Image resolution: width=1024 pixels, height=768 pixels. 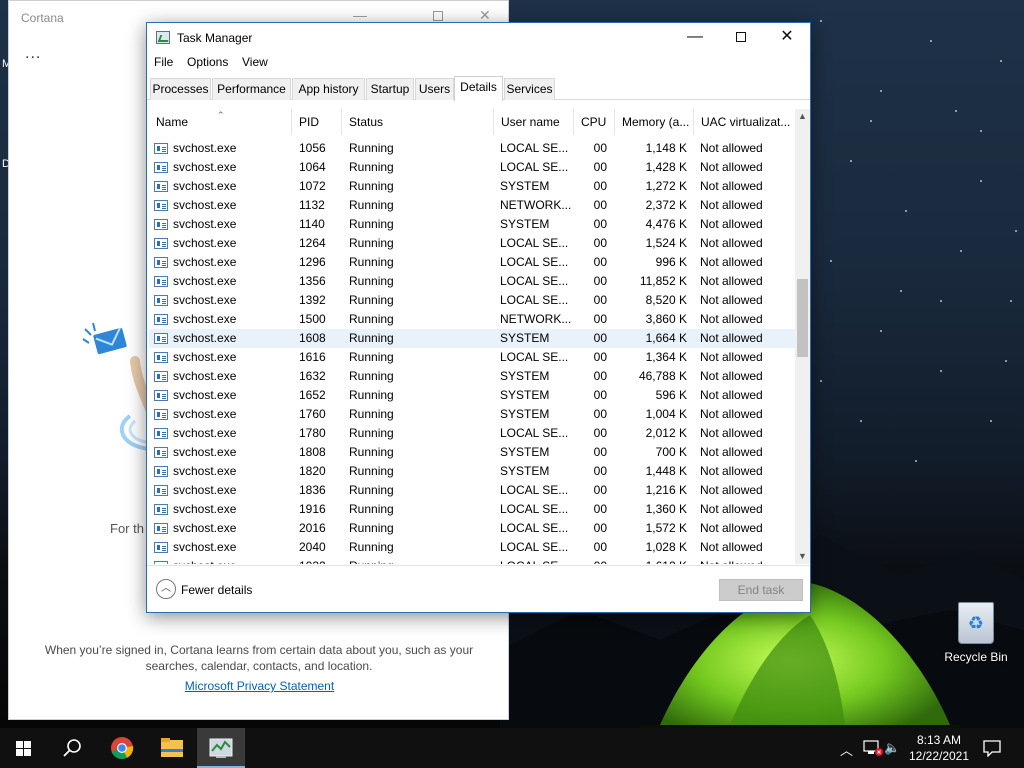 I want to click on task-manager-taskbar-button, so click(x=221, y=748).